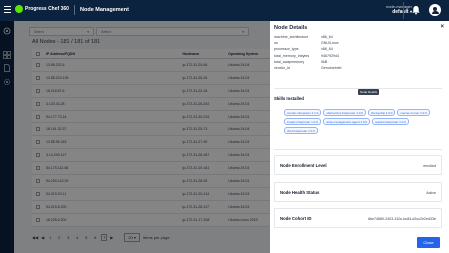  I want to click on header-separator, so click(74, 10).